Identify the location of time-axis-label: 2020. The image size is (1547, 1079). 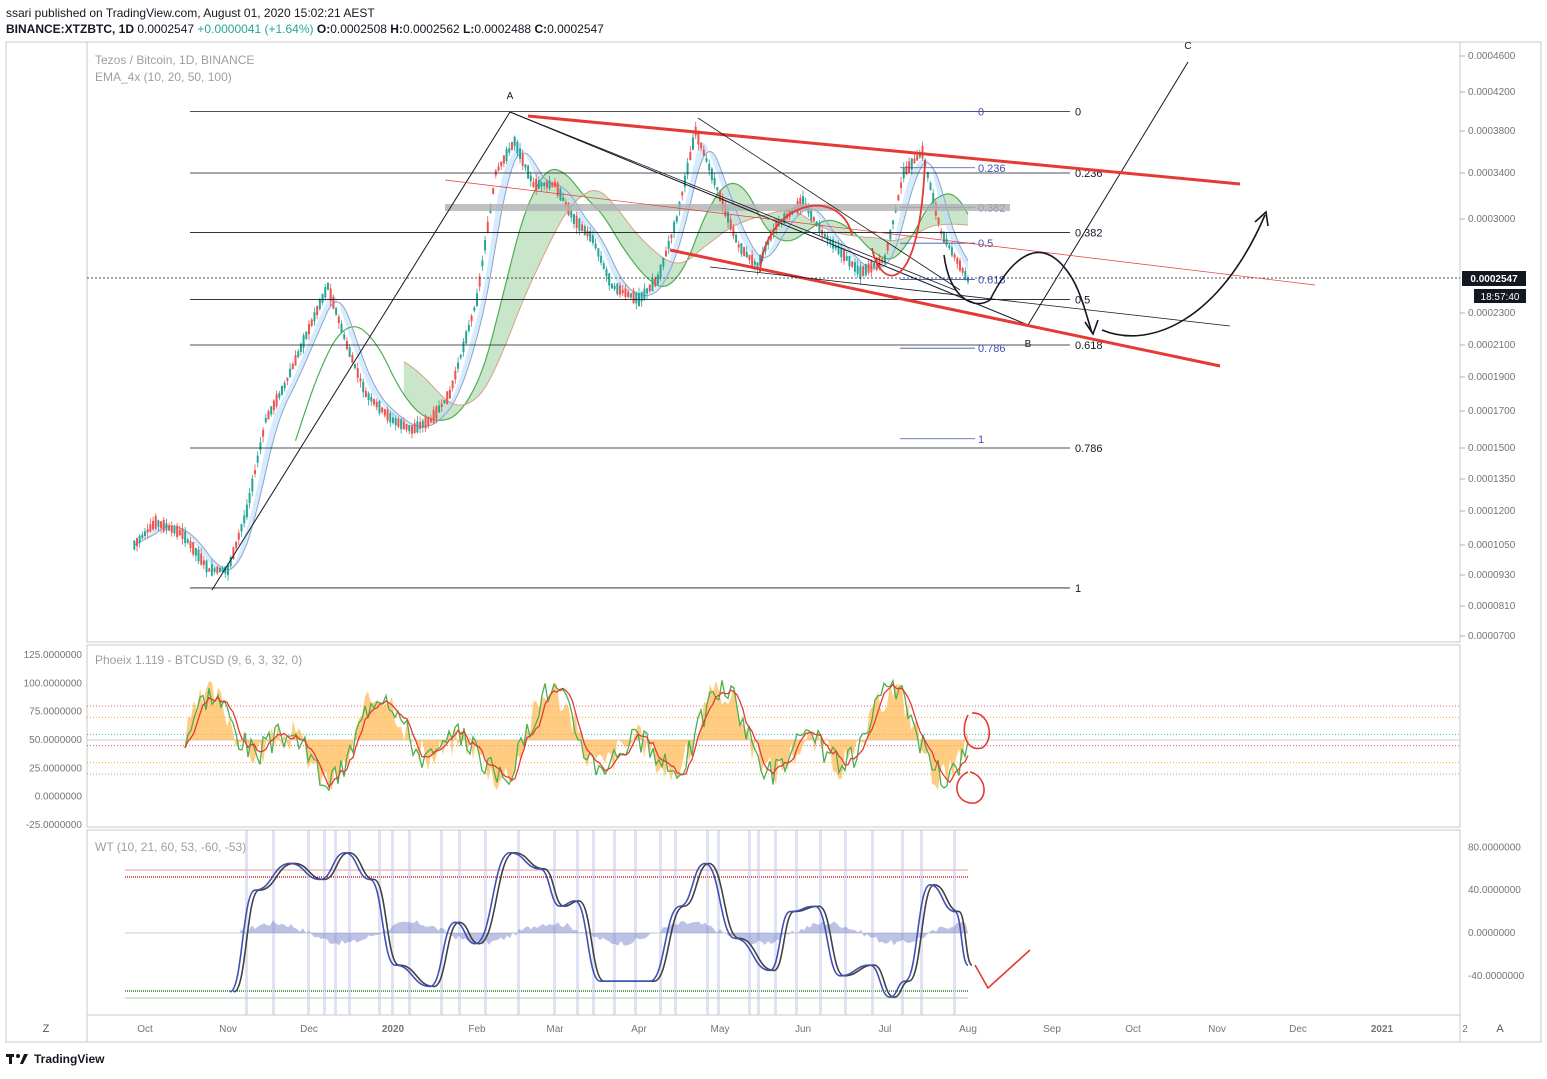
(393, 1029).